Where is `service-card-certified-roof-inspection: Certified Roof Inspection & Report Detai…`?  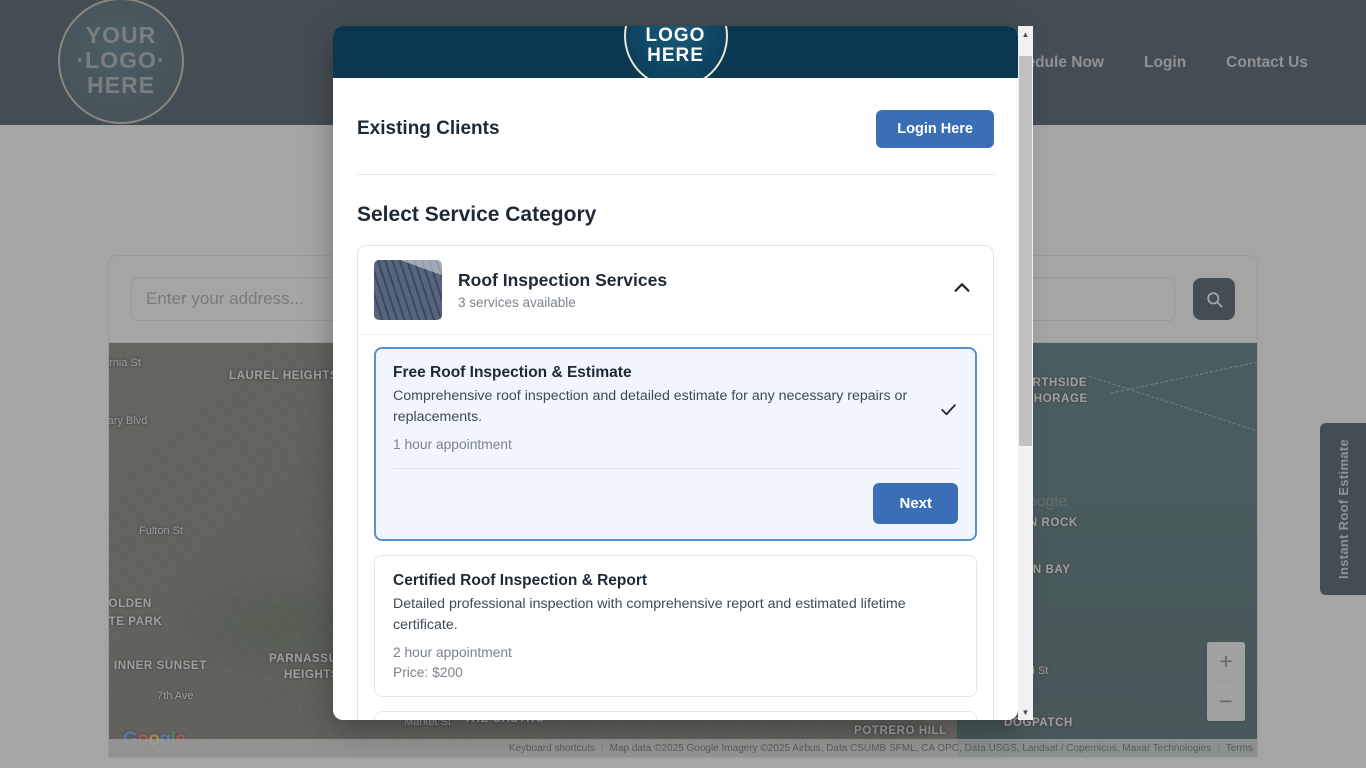
service-card-certified-roof-inspection: Certified Roof Inspection & Report Detai… is located at coordinates (675, 626).